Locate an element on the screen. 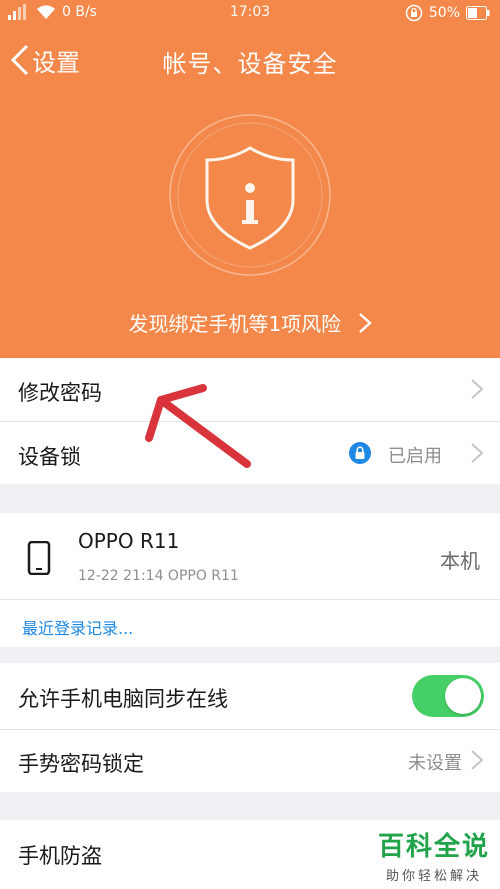 This screenshot has width=500, height=889. sync-online-row: 允许手机电脑同步在线 is located at coordinates (250, 696).